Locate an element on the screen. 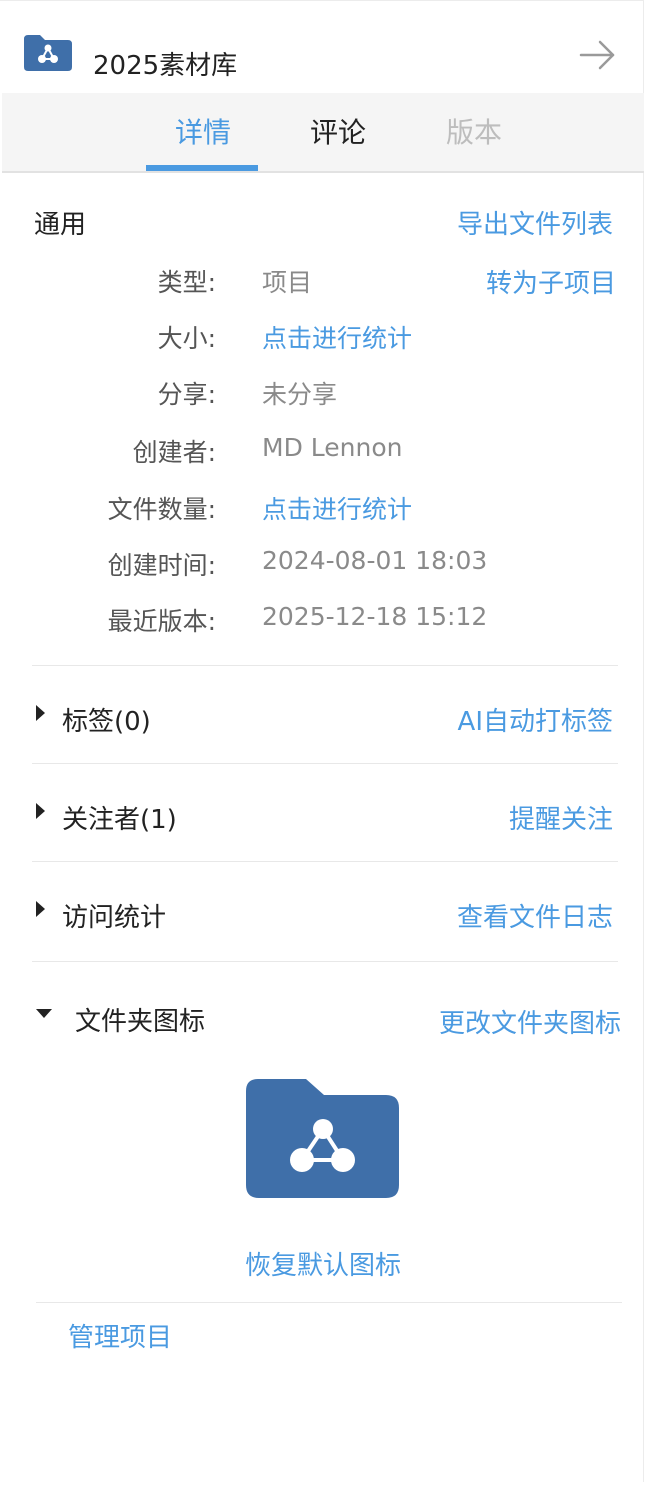 The width and height of the screenshot is (646, 1502). restore-default-icon-link: 恢复默认图标 is located at coordinates (323, 1263).